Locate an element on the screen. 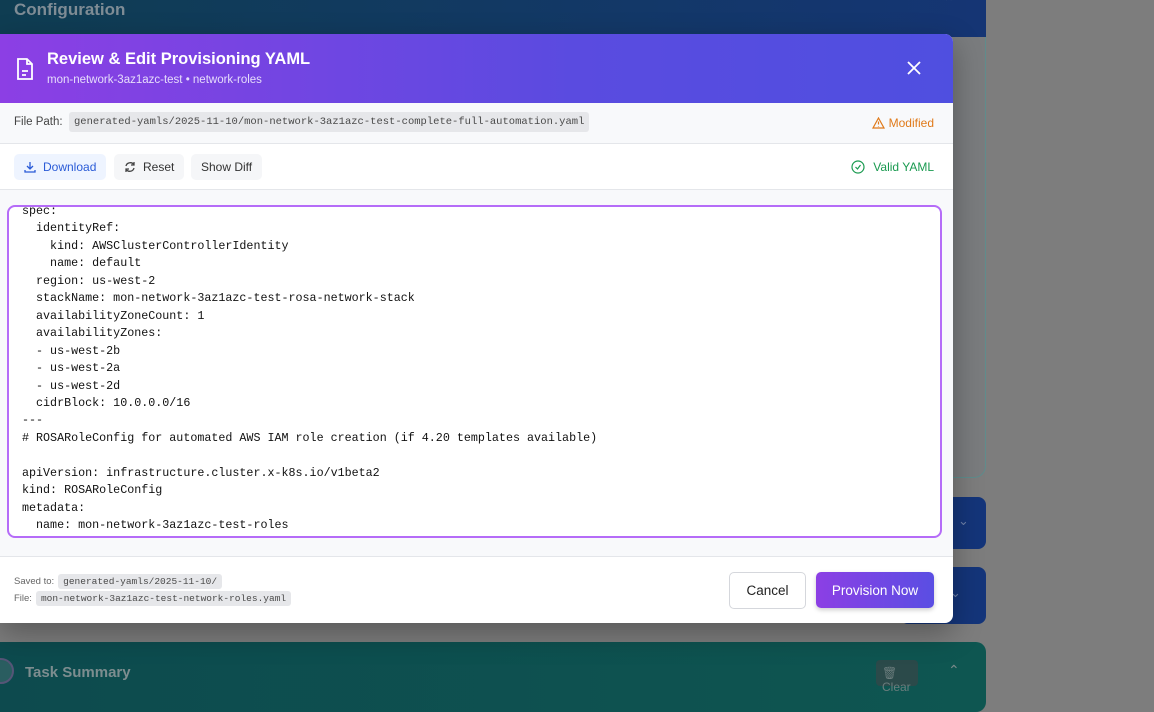 The height and width of the screenshot is (712, 1154). show-diff-button: Show Diff is located at coordinates (227, 167).